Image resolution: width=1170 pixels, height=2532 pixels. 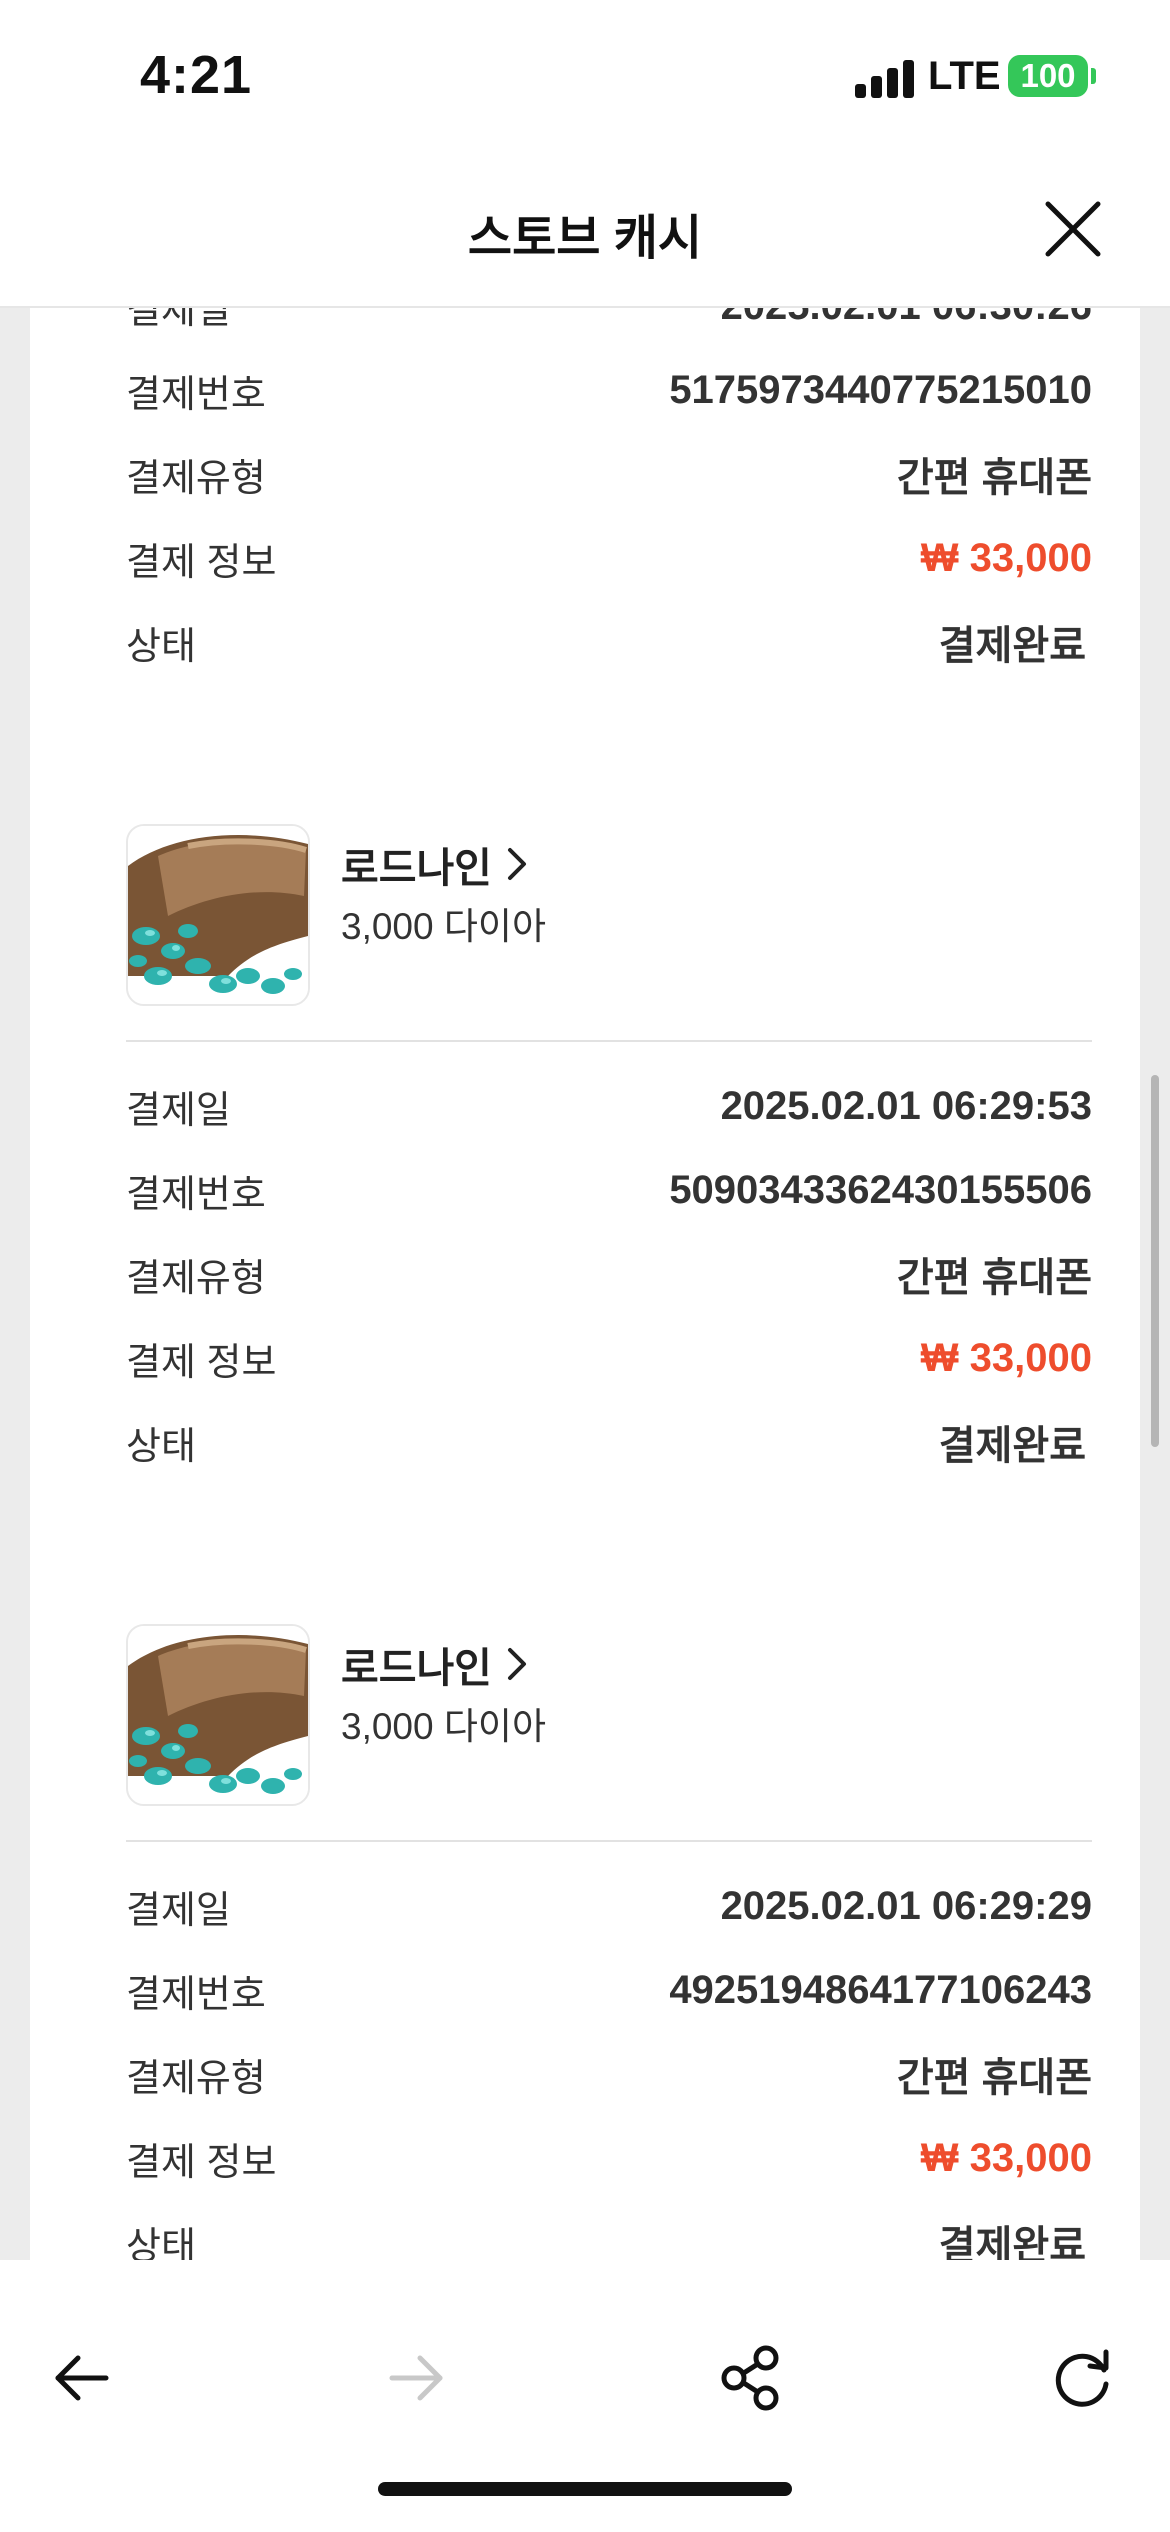 I want to click on share-button, so click(x=750, y=2378).